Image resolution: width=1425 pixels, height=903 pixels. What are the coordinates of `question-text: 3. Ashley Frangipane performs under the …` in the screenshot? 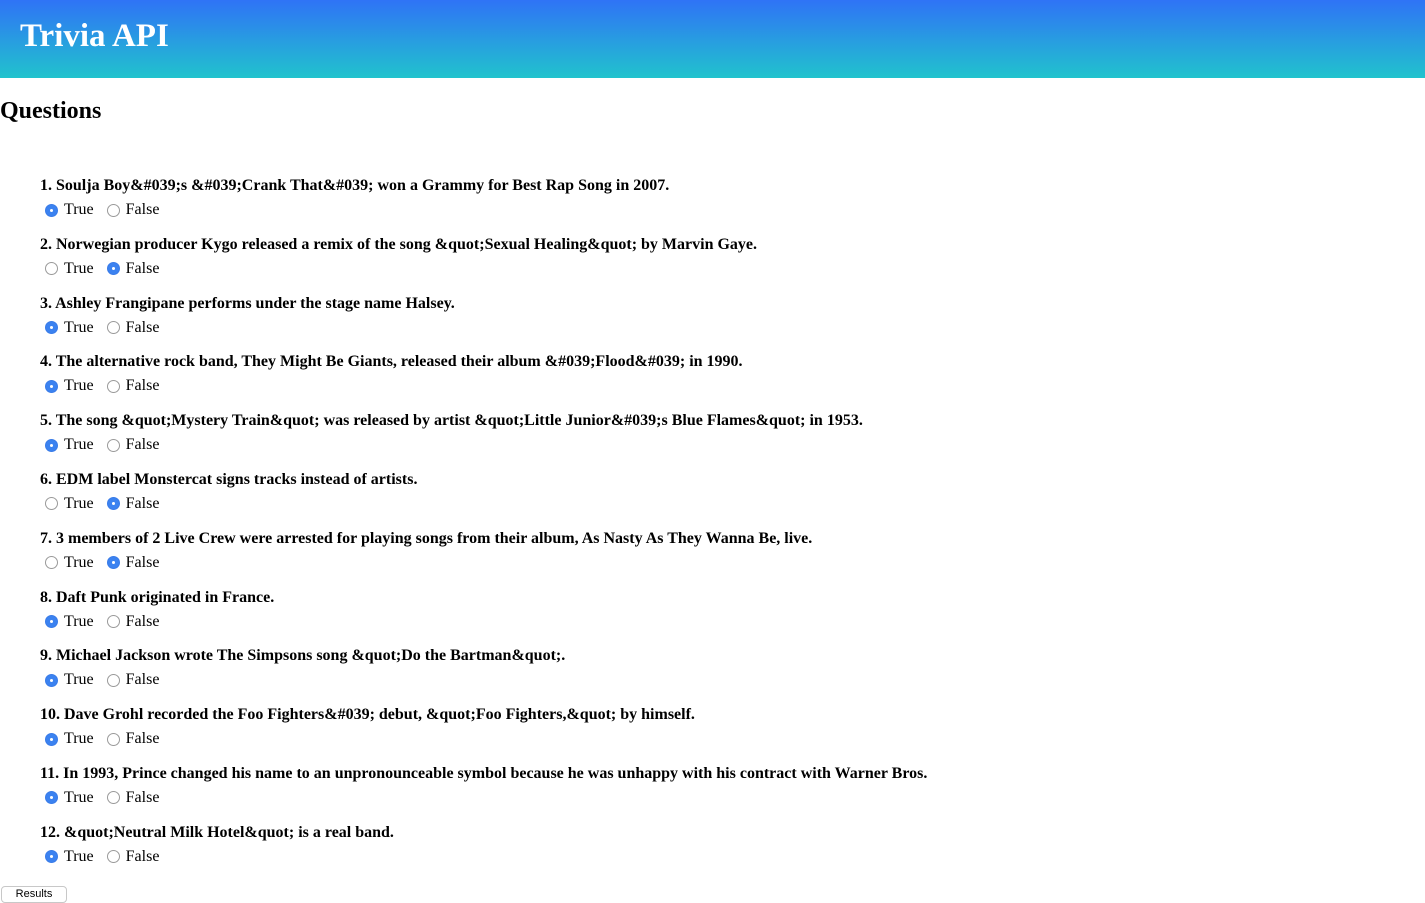 It's located at (247, 303).